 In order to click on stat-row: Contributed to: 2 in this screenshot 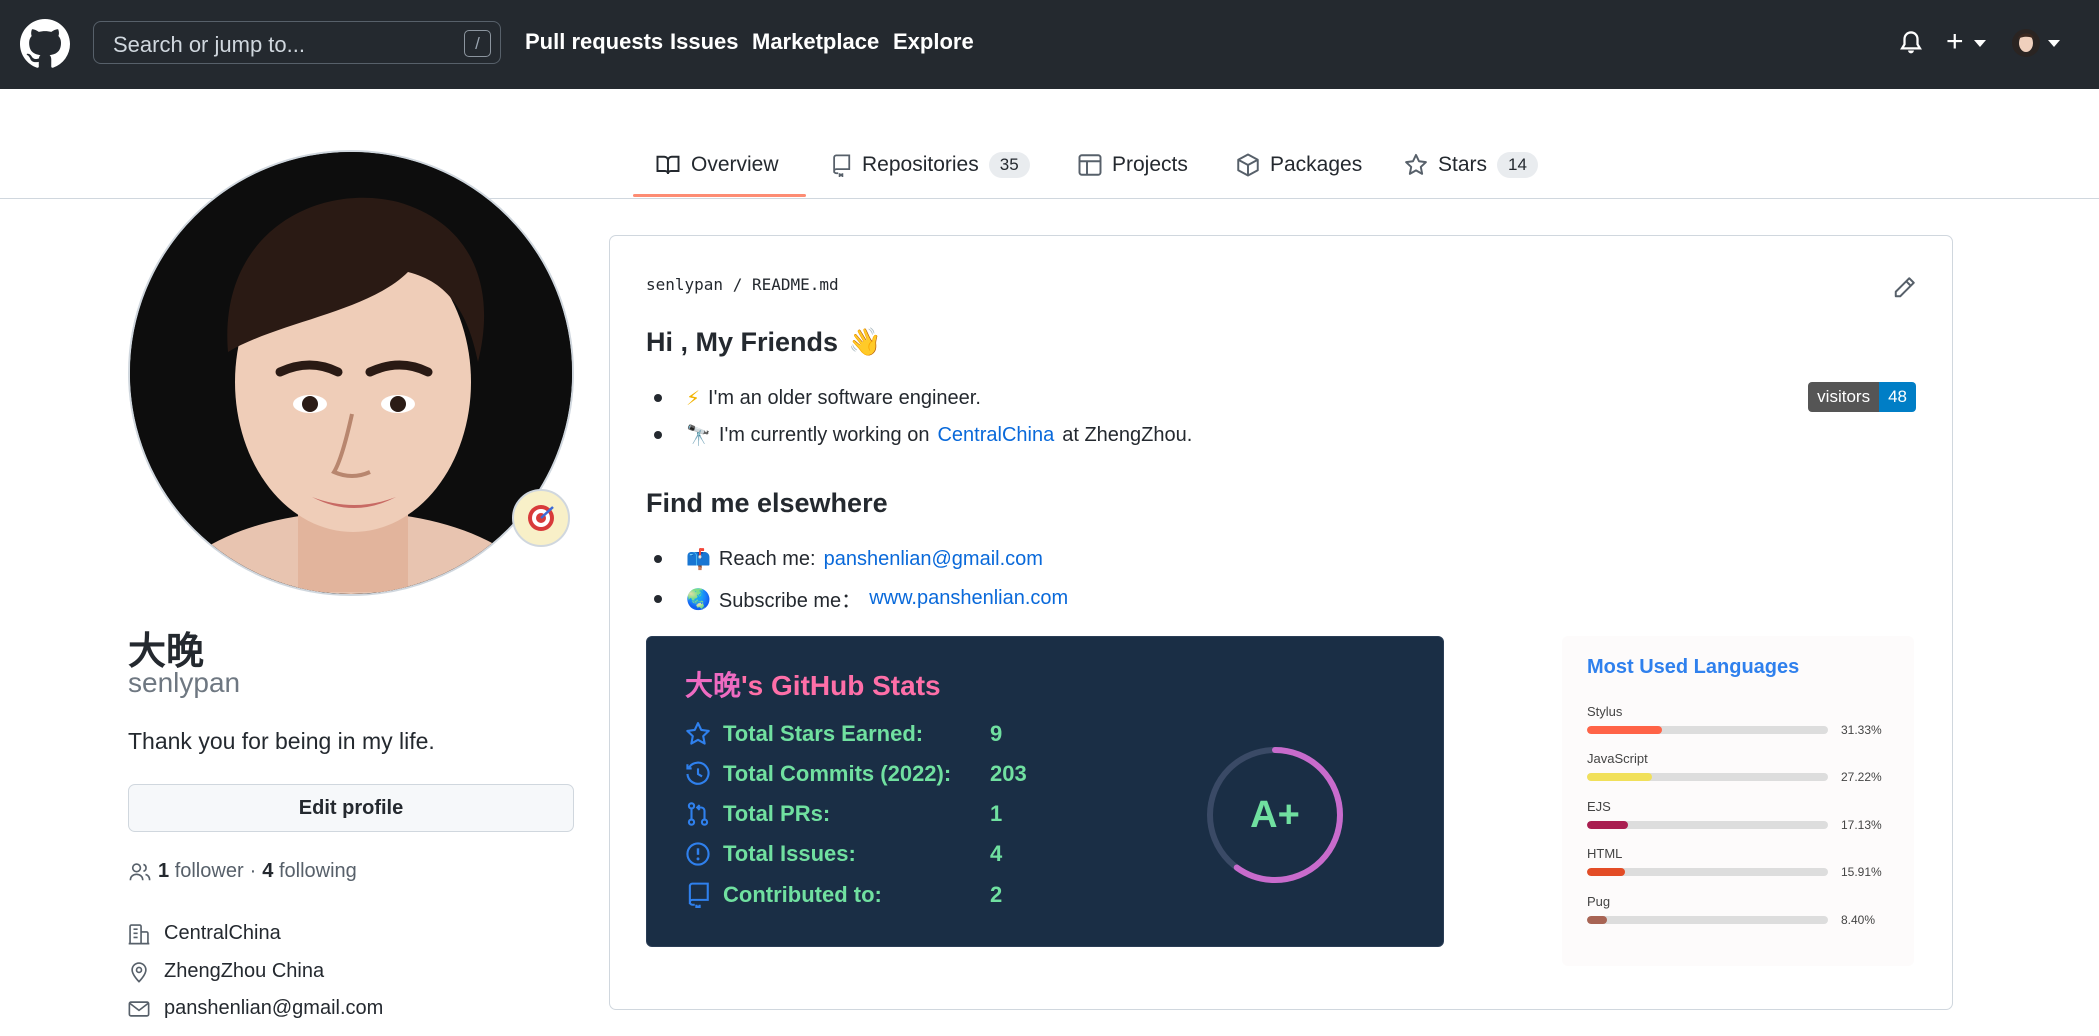, I will do `click(843, 895)`.